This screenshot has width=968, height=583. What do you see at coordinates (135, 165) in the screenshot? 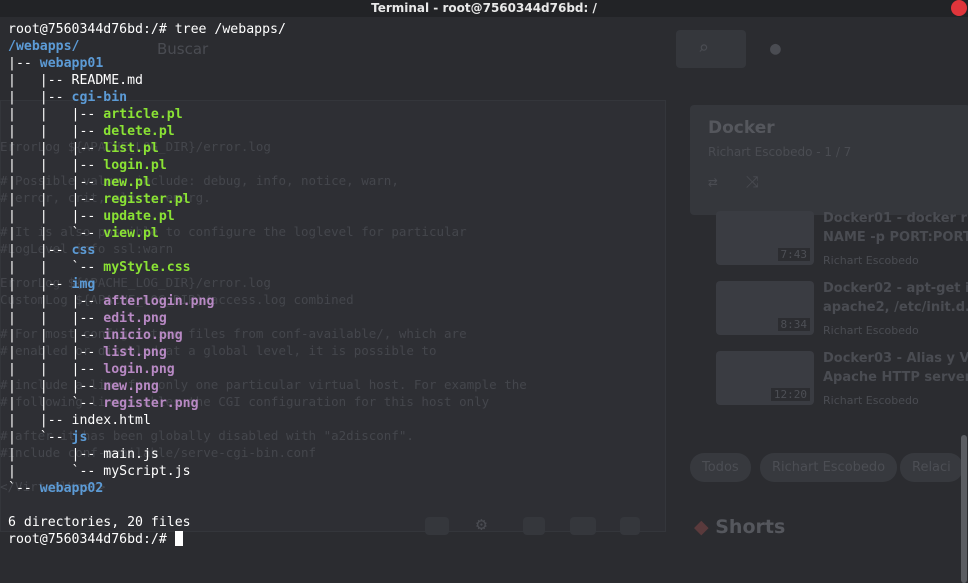
I see `executable-file-name: login.pl` at bounding box center [135, 165].